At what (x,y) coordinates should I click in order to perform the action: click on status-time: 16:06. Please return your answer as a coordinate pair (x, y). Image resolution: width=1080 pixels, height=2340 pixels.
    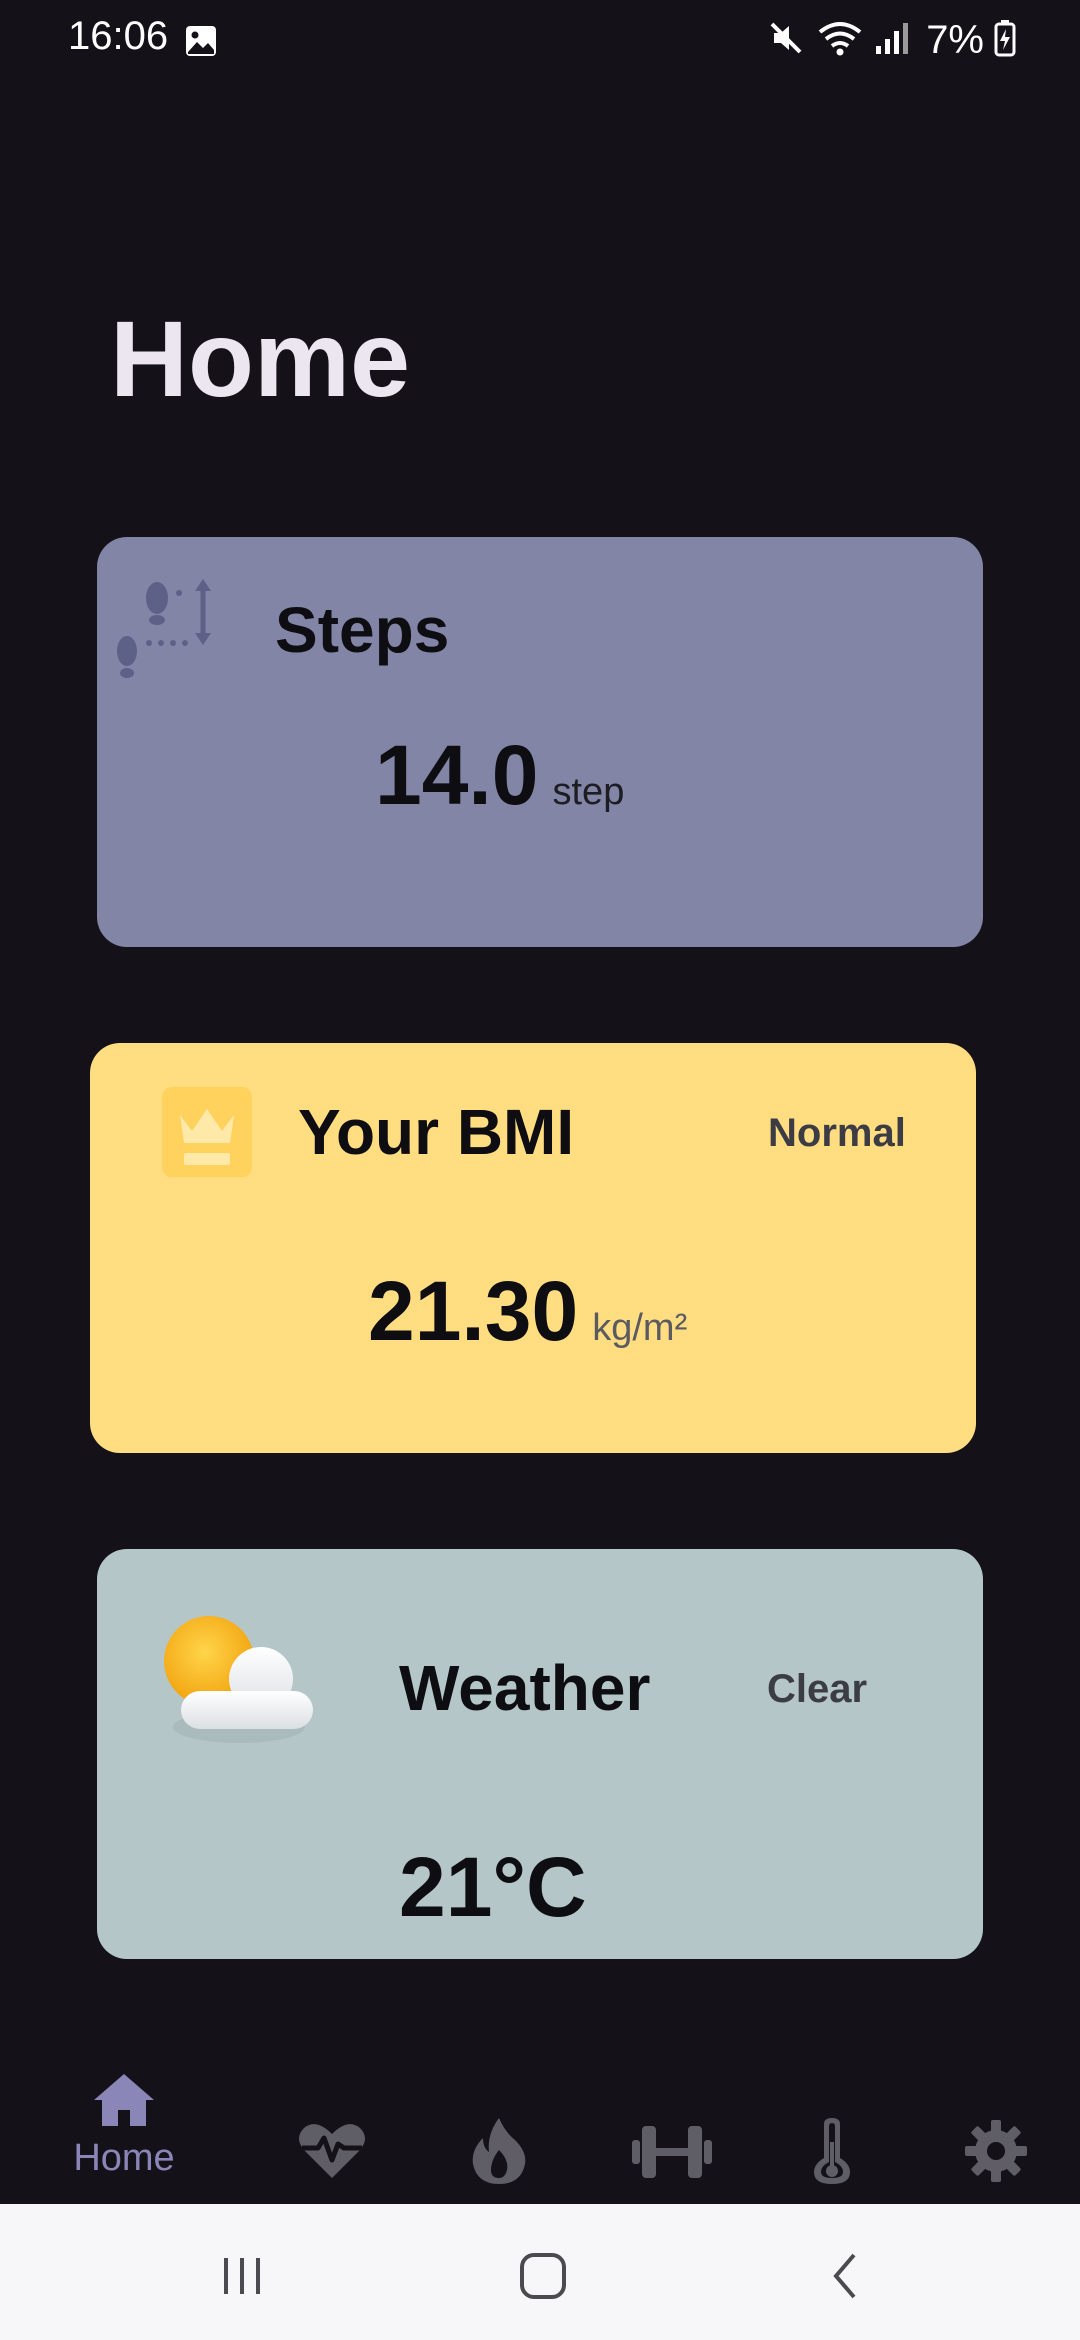
    Looking at the image, I should click on (118, 36).